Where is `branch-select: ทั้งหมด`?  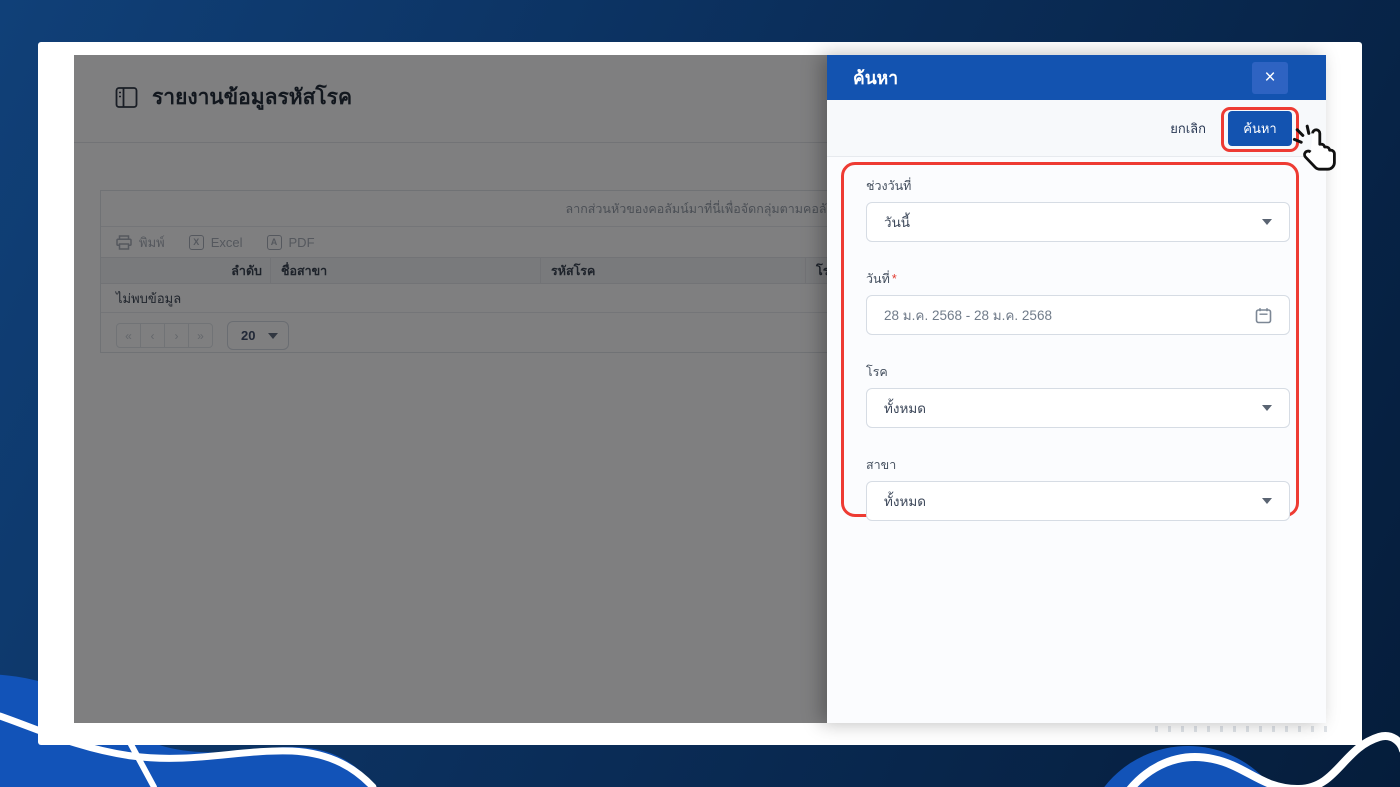 branch-select: ทั้งหมด is located at coordinates (1078, 501).